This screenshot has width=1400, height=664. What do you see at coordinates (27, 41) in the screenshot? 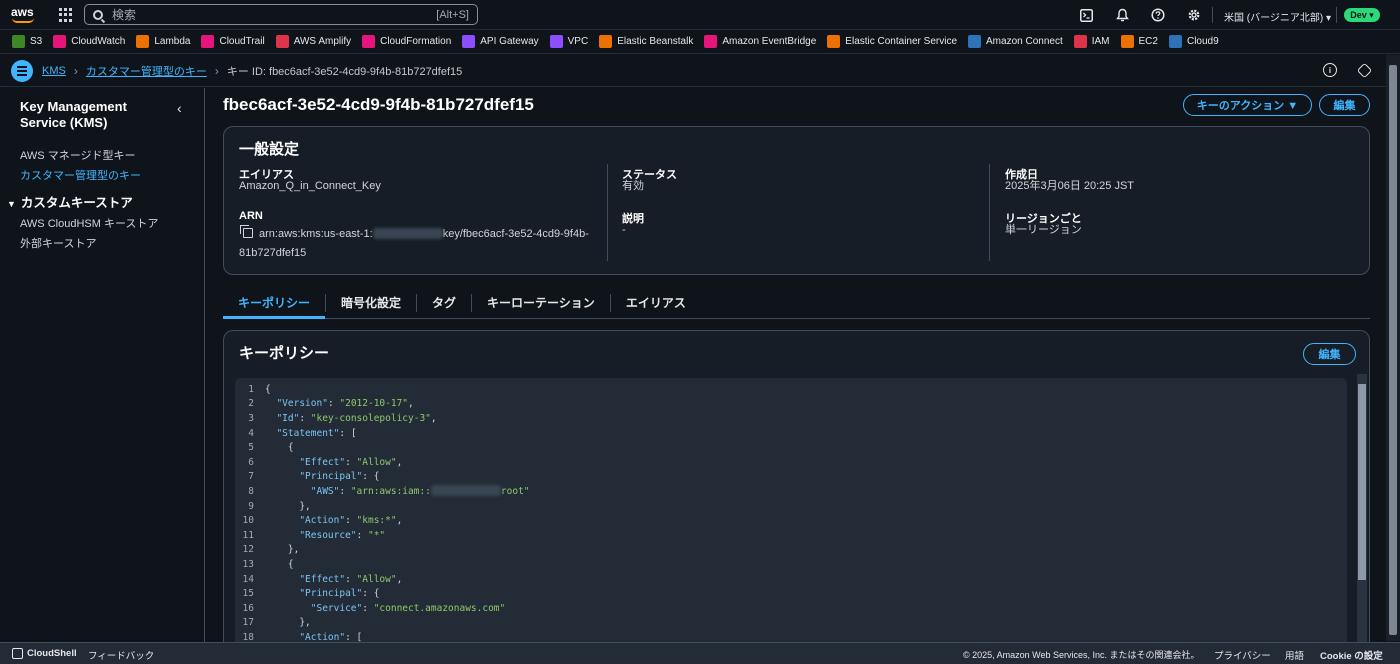
I see `favorite-s3: S3` at bounding box center [27, 41].